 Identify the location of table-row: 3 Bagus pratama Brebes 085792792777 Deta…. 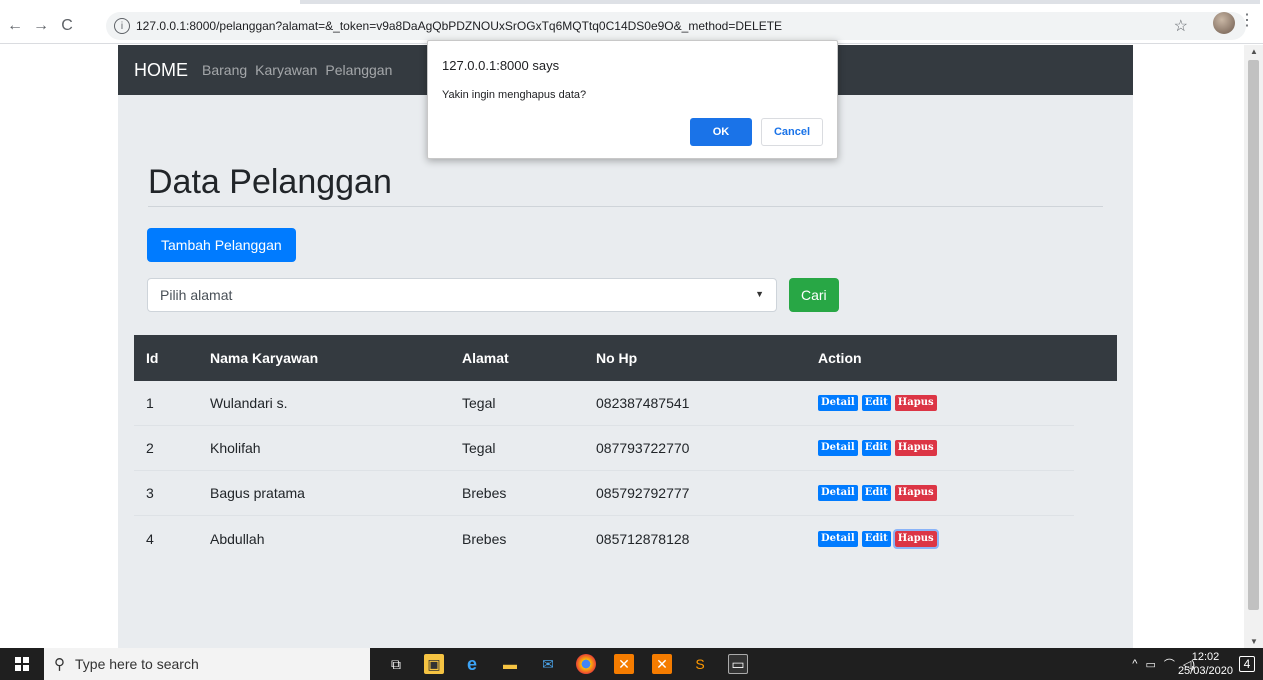
(604, 493).